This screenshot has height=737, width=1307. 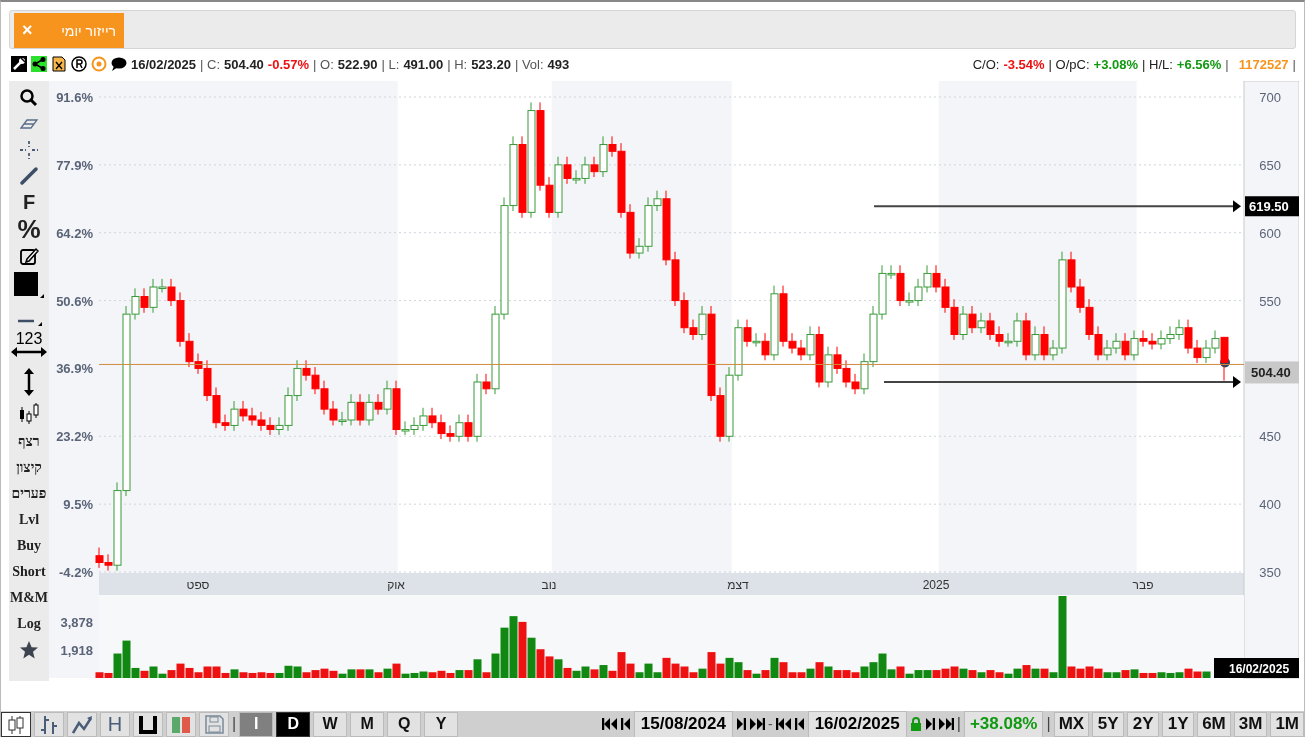 I want to click on price-axis-label: 700, so click(x=1270, y=97).